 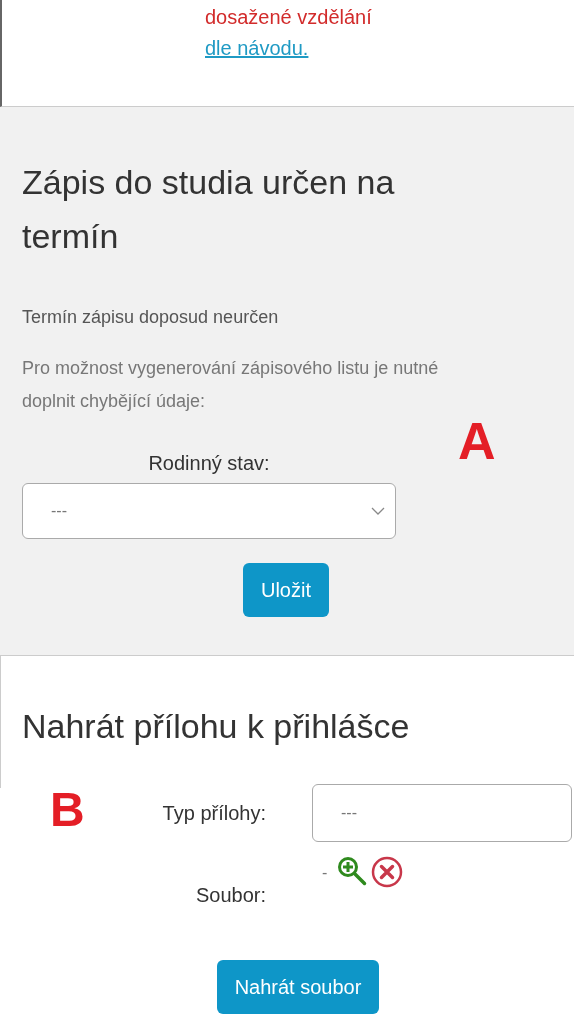 I want to click on save-button: Uložit, so click(x=286, y=590).